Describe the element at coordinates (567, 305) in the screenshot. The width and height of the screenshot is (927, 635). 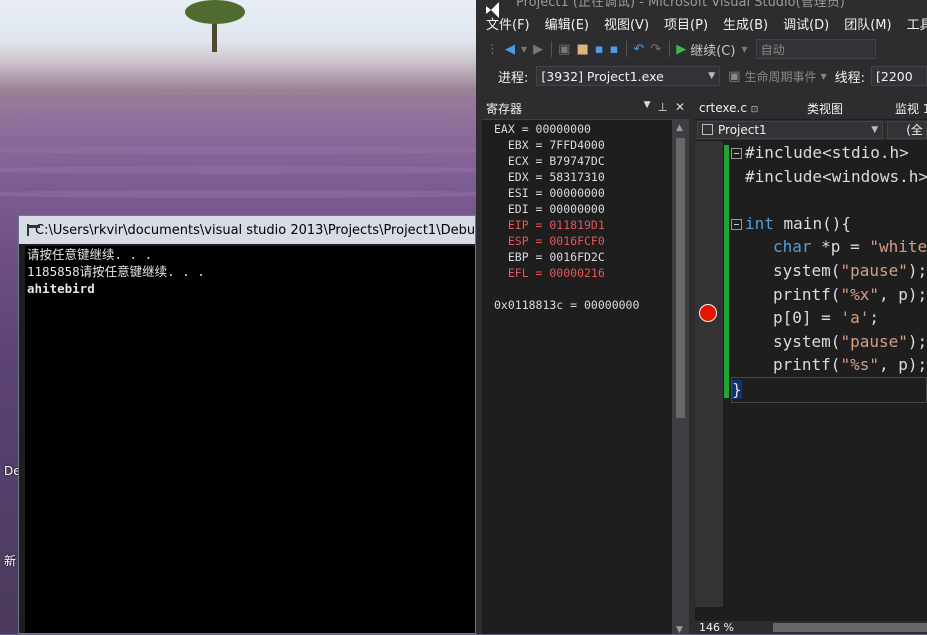
I see `memory-watch-value: 0x0118813c = 00000000` at that location.